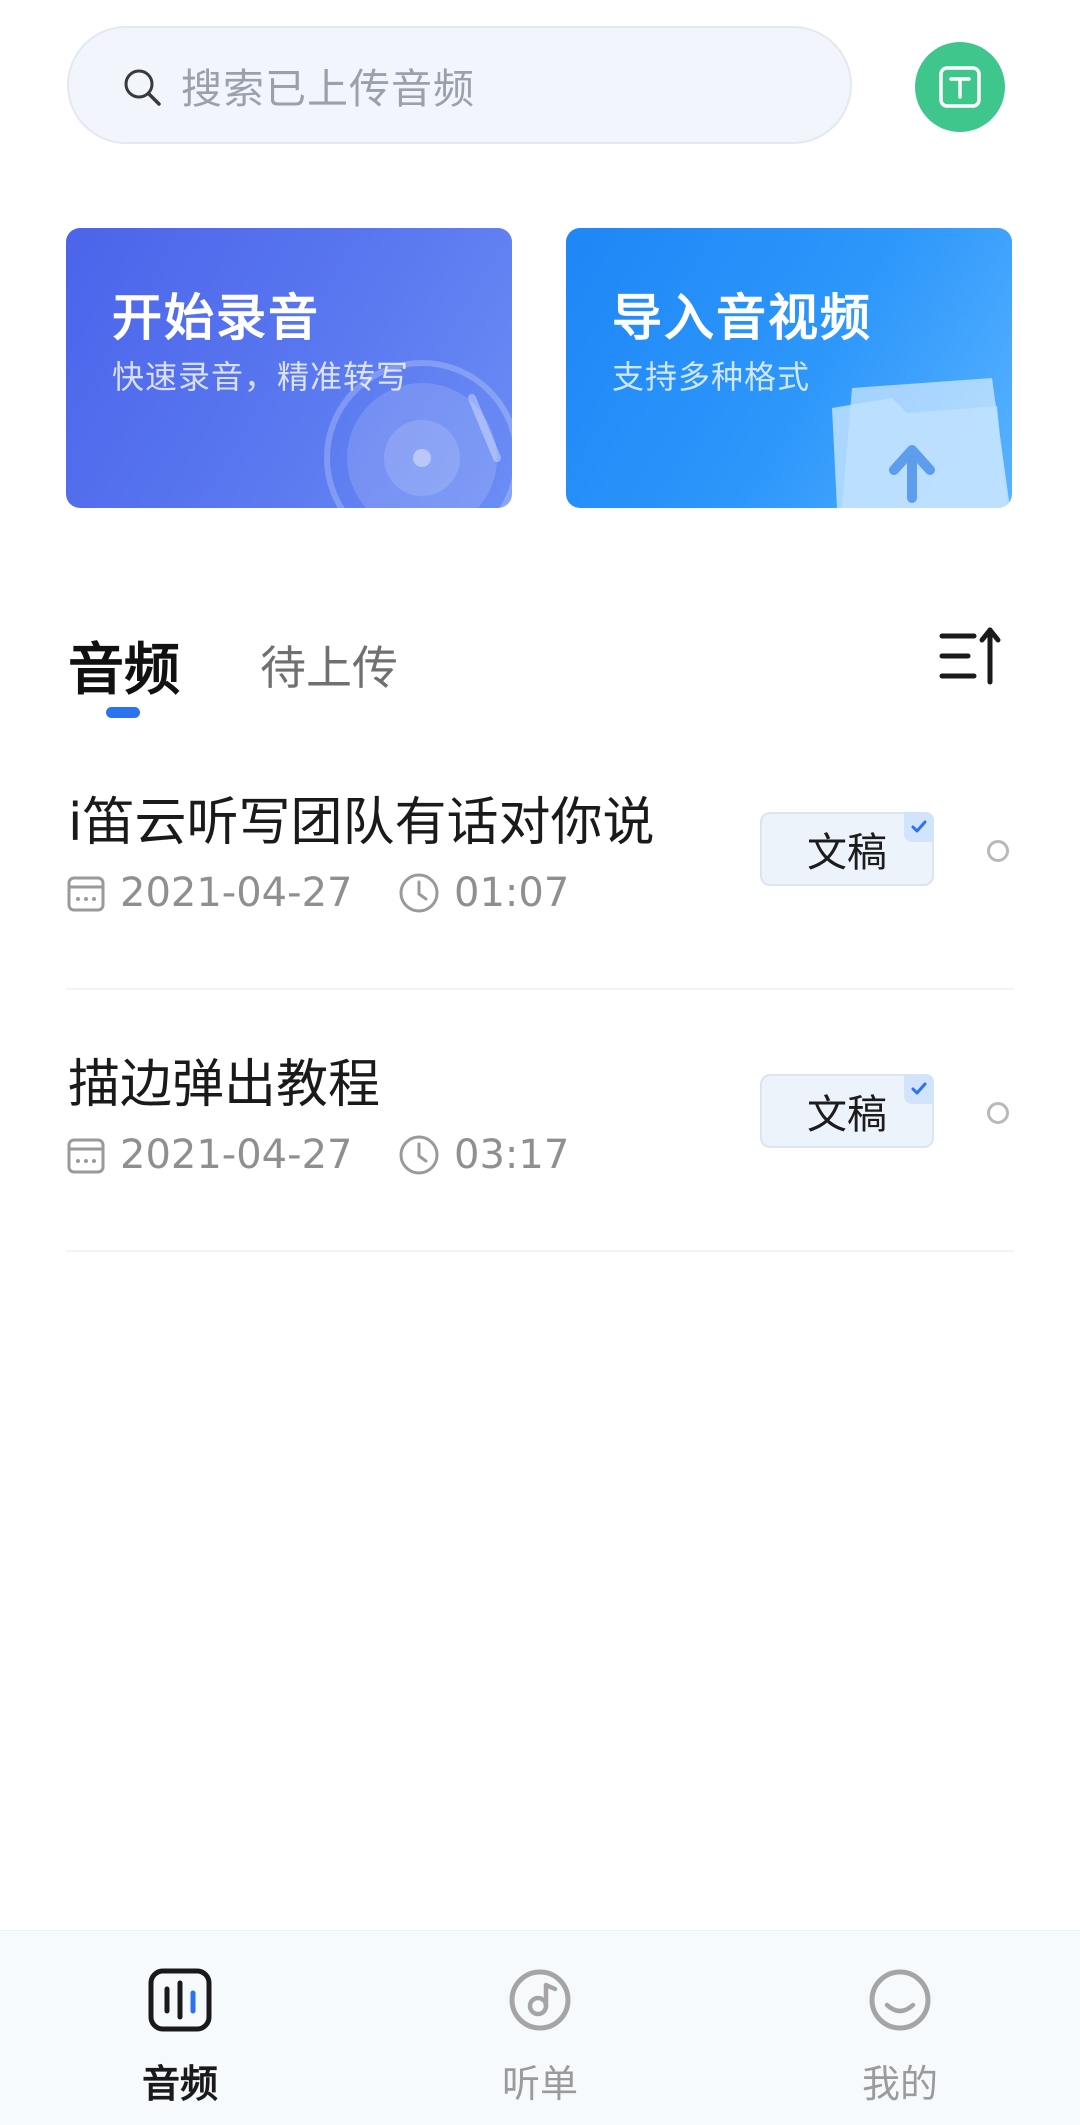  I want to click on audio-duration: 03:17, so click(483, 1155).